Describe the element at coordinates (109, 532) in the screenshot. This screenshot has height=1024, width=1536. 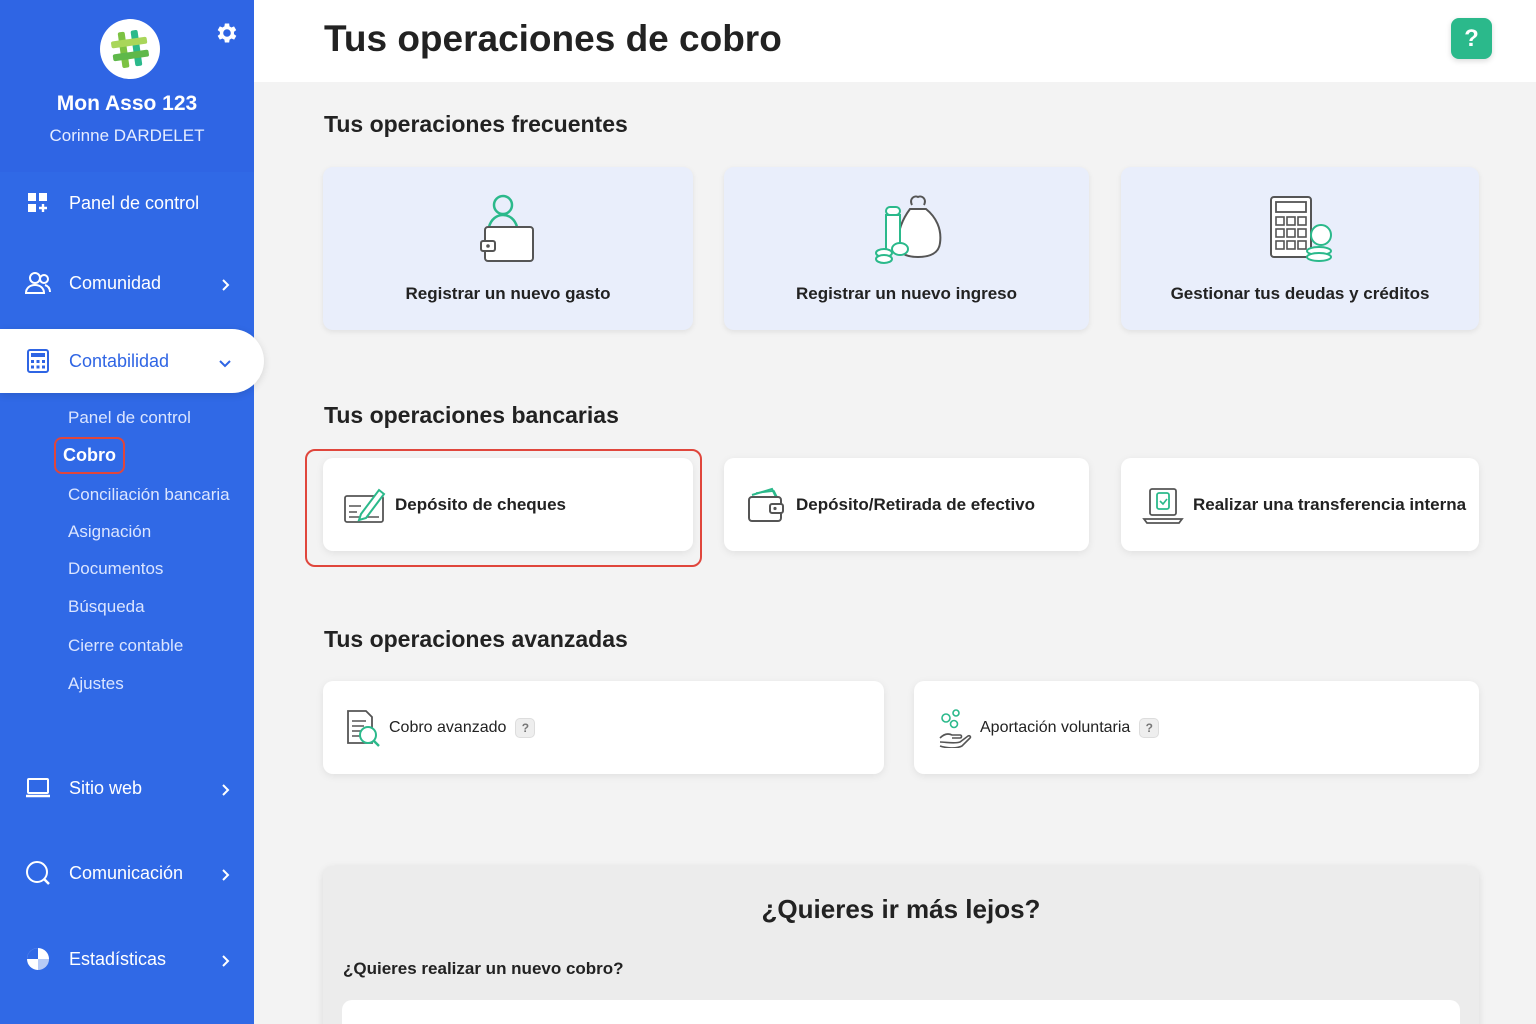
I see `subnav-asignacion: Asignación` at that location.